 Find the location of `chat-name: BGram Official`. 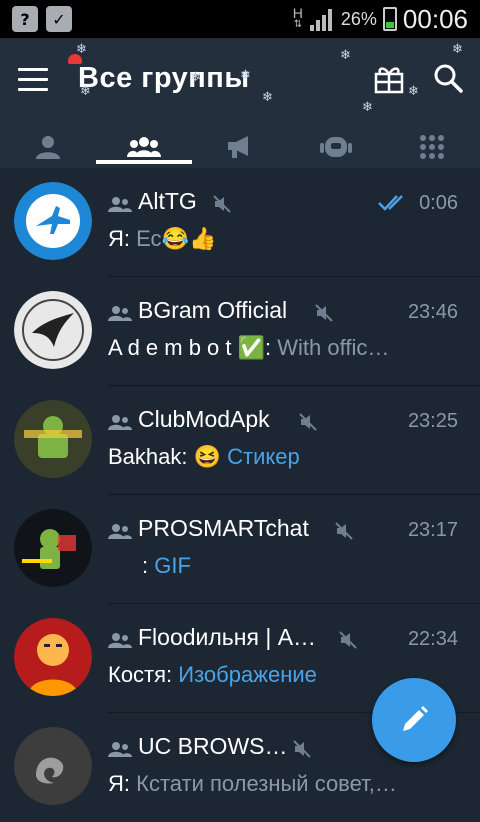

chat-name: BGram Official is located at coordinates (213, 310).